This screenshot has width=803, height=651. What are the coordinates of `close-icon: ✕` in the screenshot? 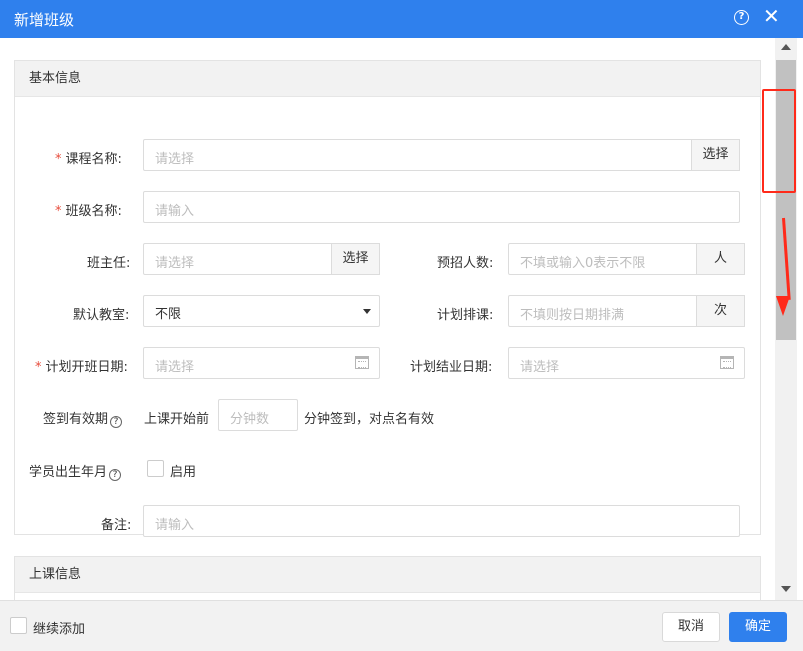 It's located at (771, 16).